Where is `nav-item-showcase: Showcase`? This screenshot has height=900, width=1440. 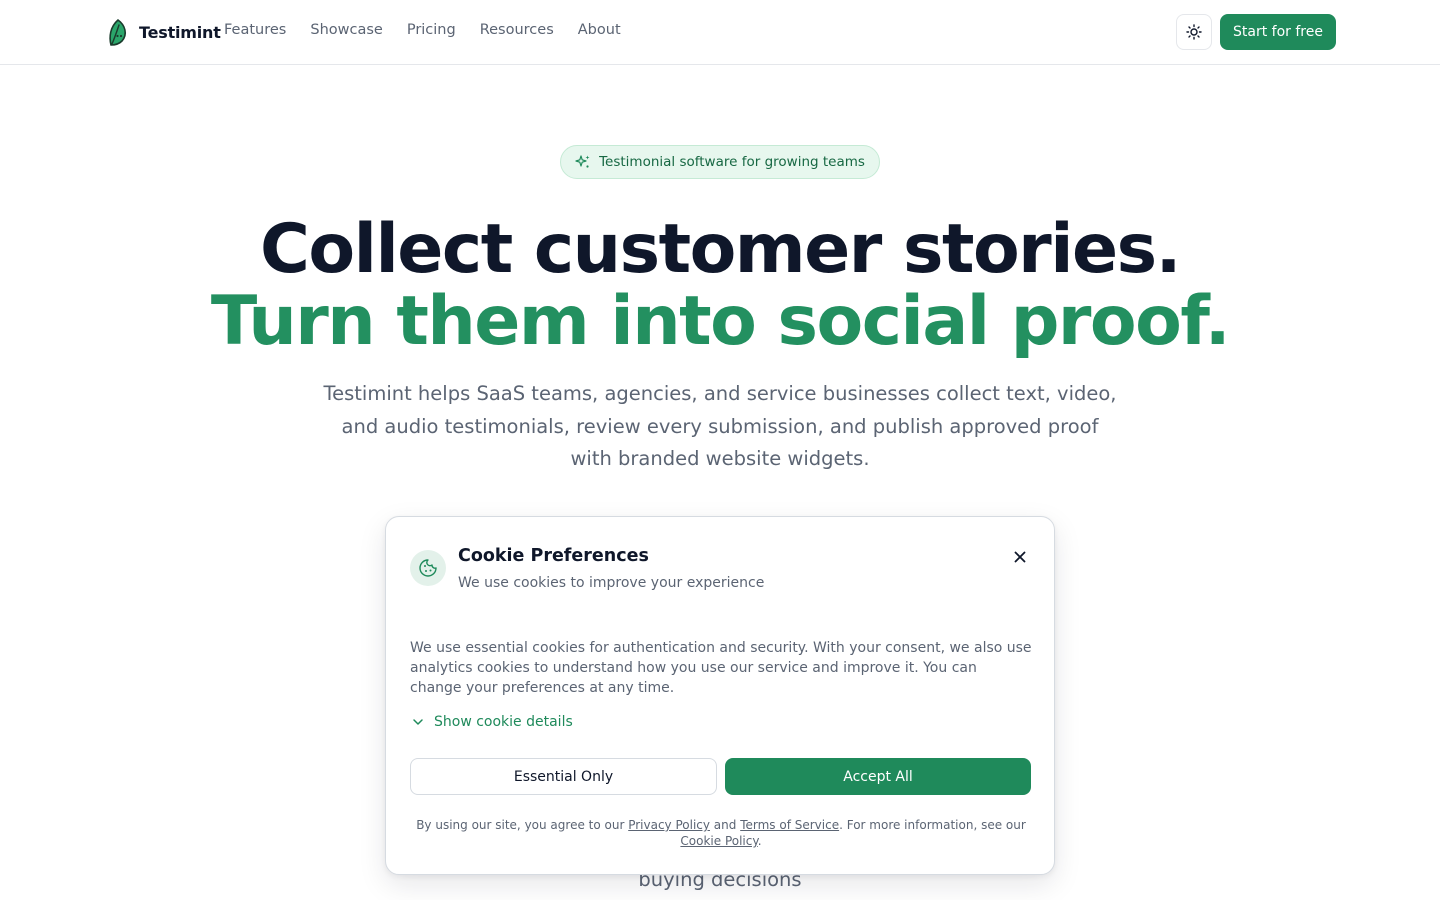
nav-item-showcase: Showcase is located at coordinates (346, 30).